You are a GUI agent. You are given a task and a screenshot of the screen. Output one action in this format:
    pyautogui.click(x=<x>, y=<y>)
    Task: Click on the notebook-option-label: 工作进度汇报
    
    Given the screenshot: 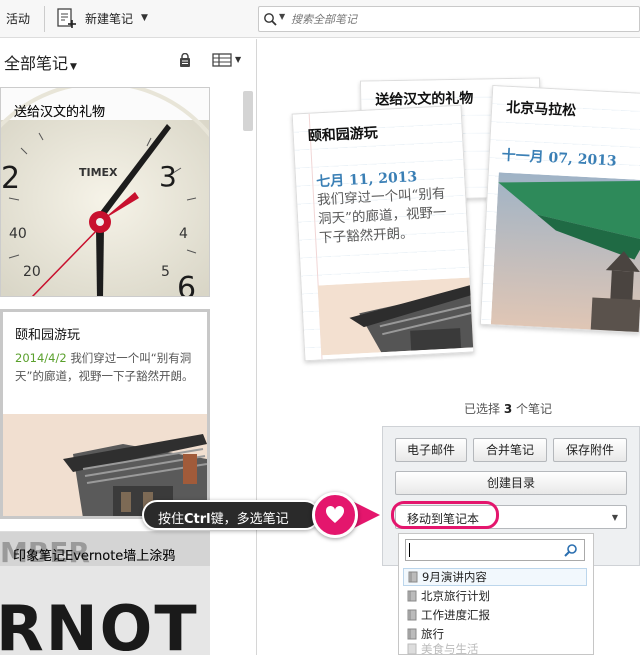 What is the action you would take?
    pyautogui.click(x=455, y=615)
    